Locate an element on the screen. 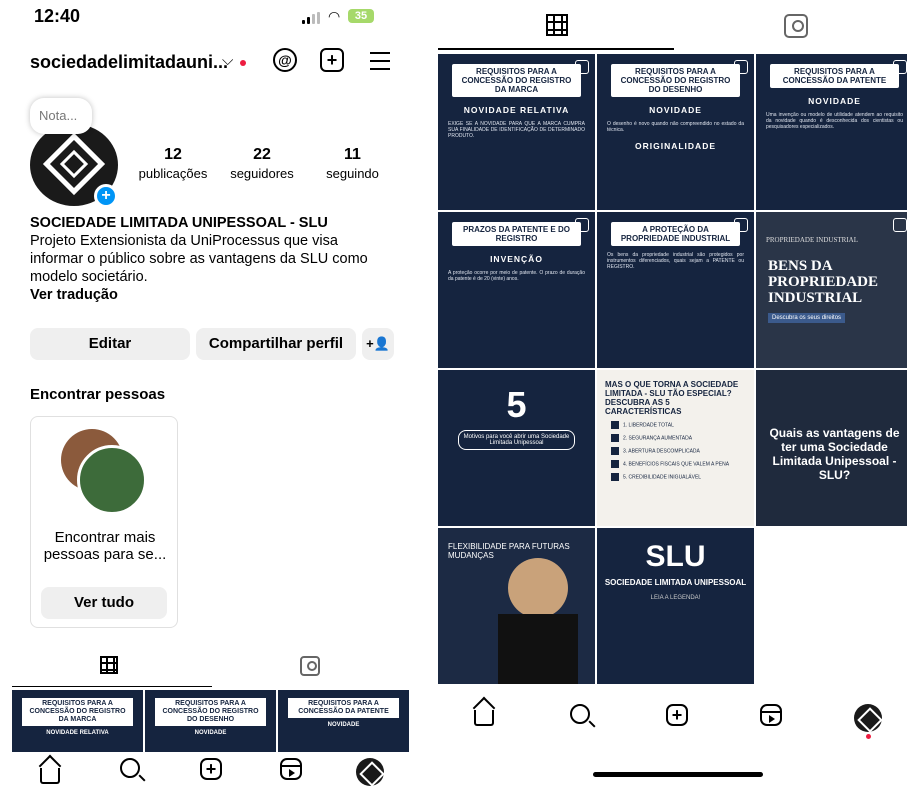 Image resolution: width=907 pixels, height=794 pixels. chevron-down-icon: ⌵ is located at coordinates (227, 60).